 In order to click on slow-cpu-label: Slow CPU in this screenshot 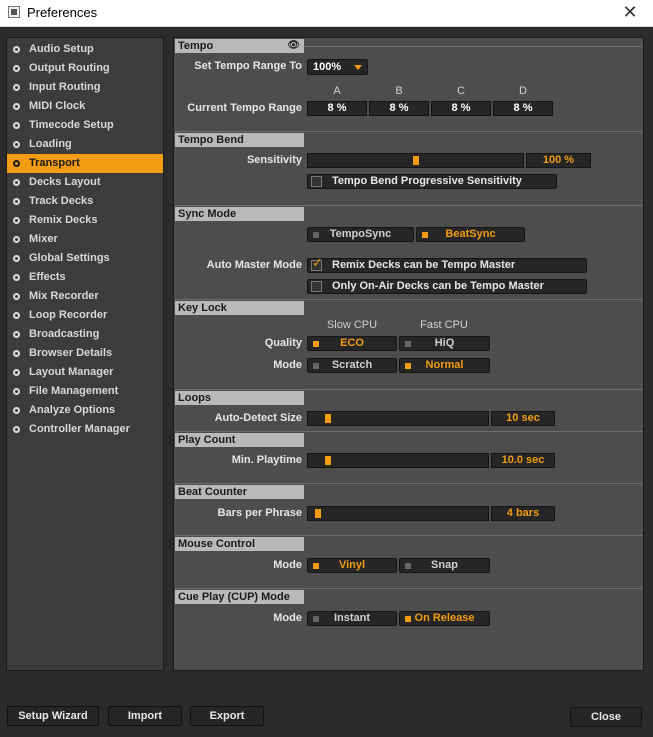, I will do `click(352, 325)`.